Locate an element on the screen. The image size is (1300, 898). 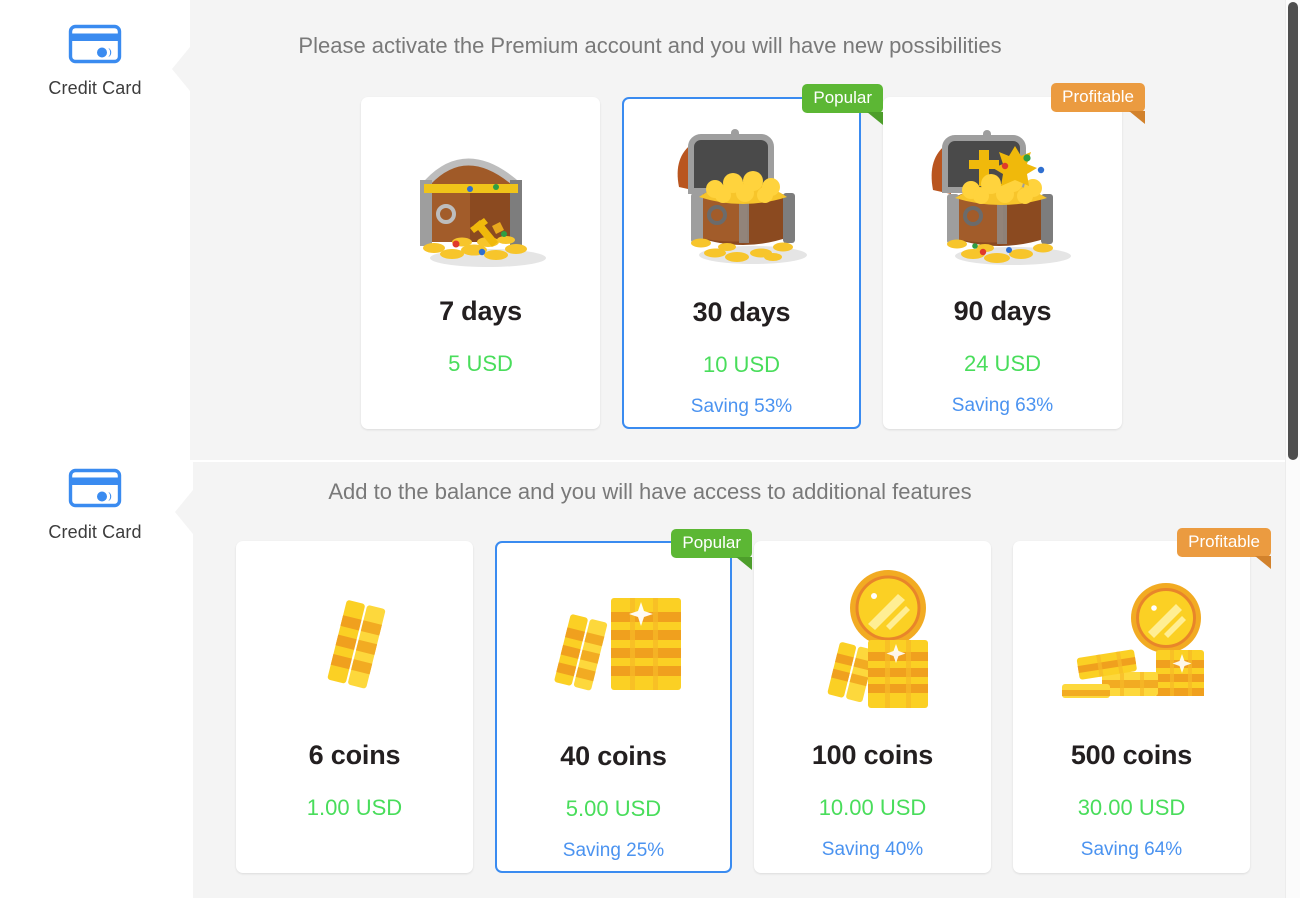
plan-title: 90 days is located at coordinates (1002, 311).